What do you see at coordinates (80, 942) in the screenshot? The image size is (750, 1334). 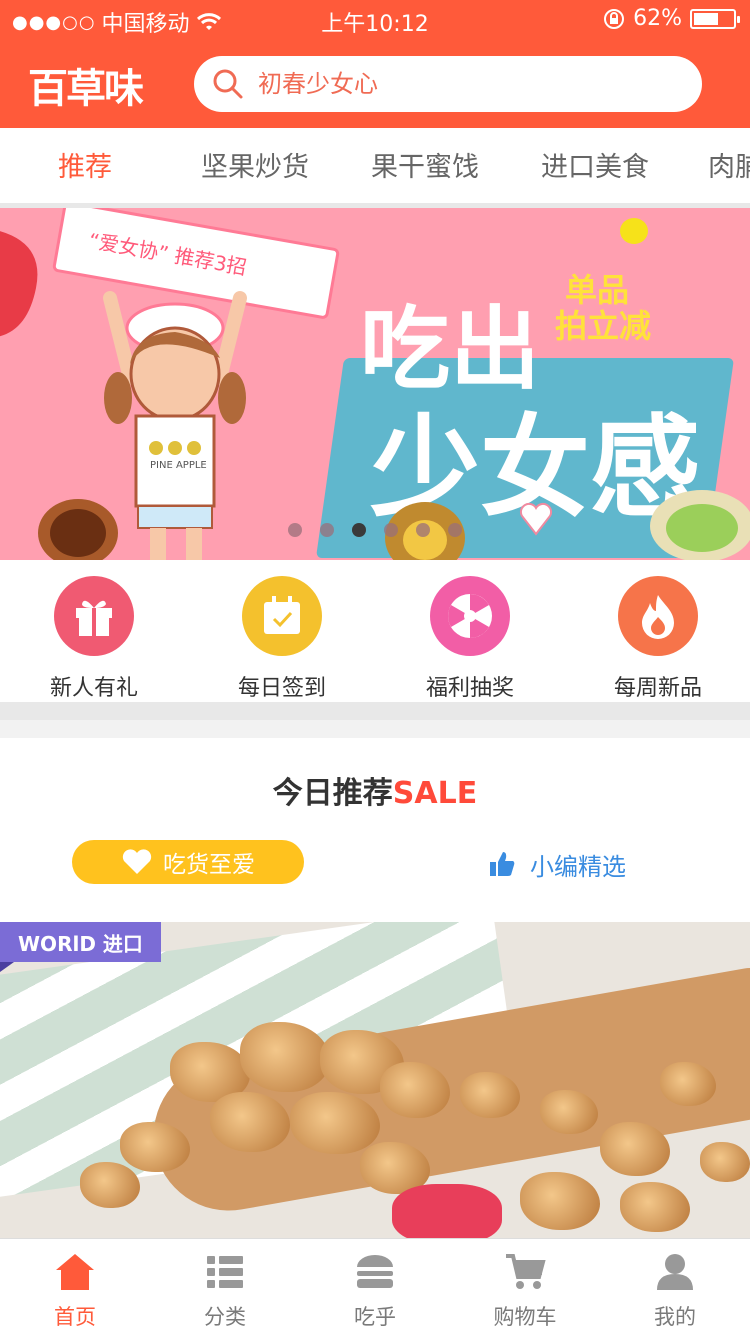 I see `import-badge: WORlD 进口` at bounding box center [80, 942].